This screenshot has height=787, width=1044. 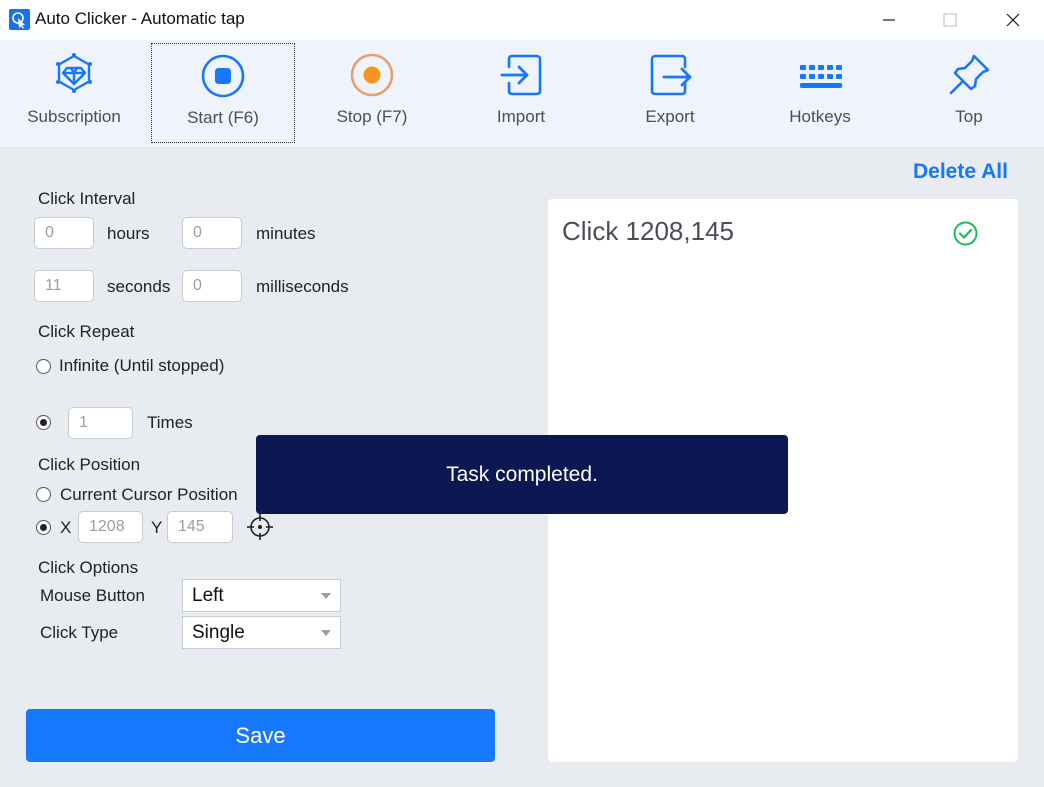 I want to click on hours-unit-label: hours, so click(x=128, y=233).